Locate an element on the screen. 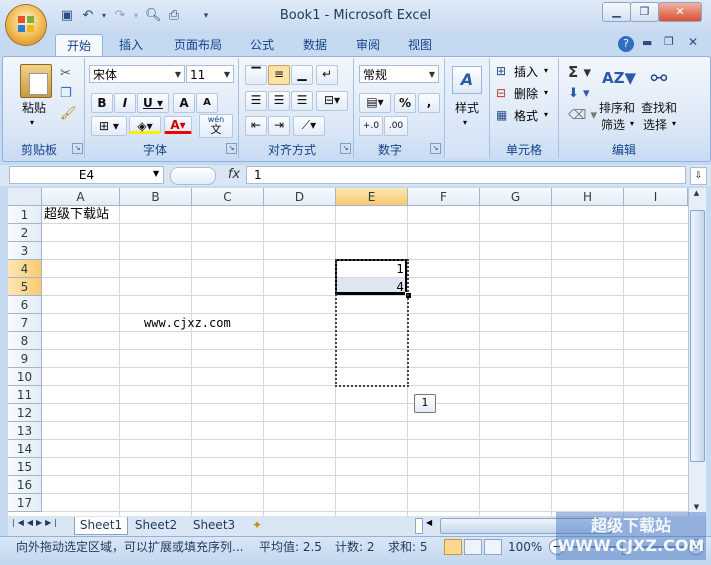 Image resolution: width=711 pixels, height=565 pixels. formula-bar-resize-handle is located at coordinates (193, 176).